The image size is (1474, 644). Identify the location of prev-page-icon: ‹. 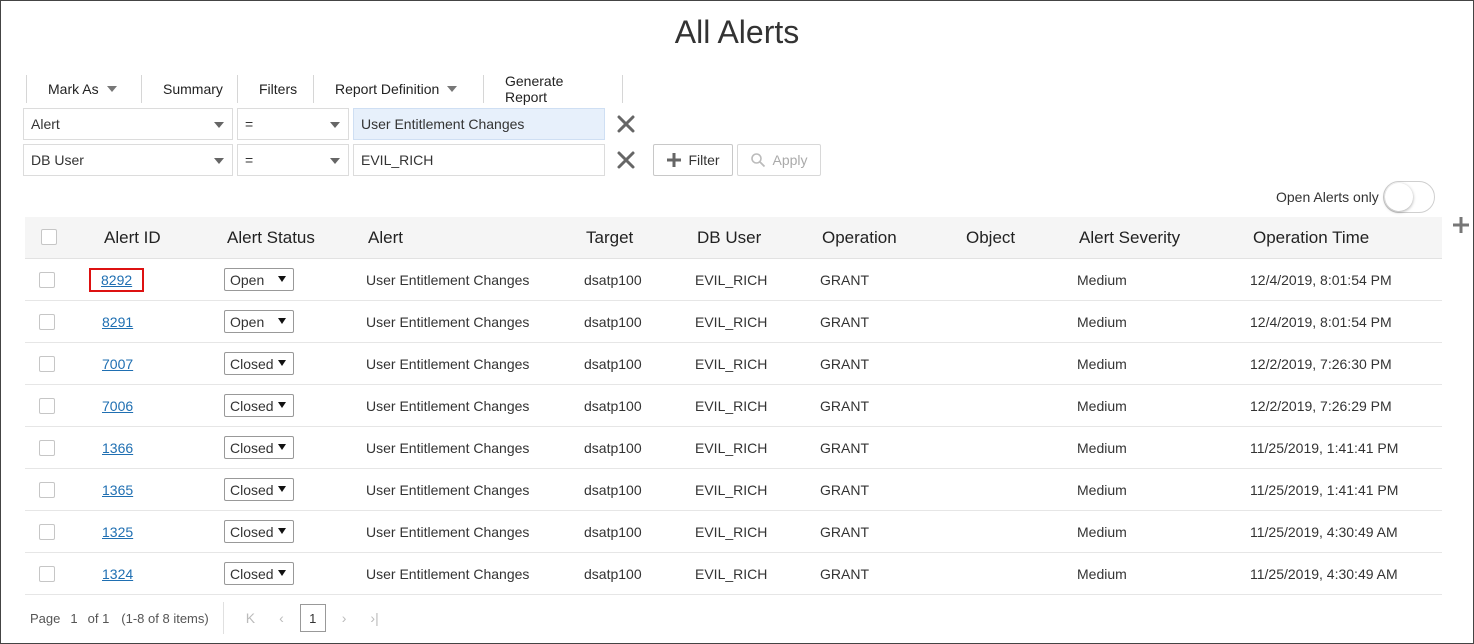
(281, 618).